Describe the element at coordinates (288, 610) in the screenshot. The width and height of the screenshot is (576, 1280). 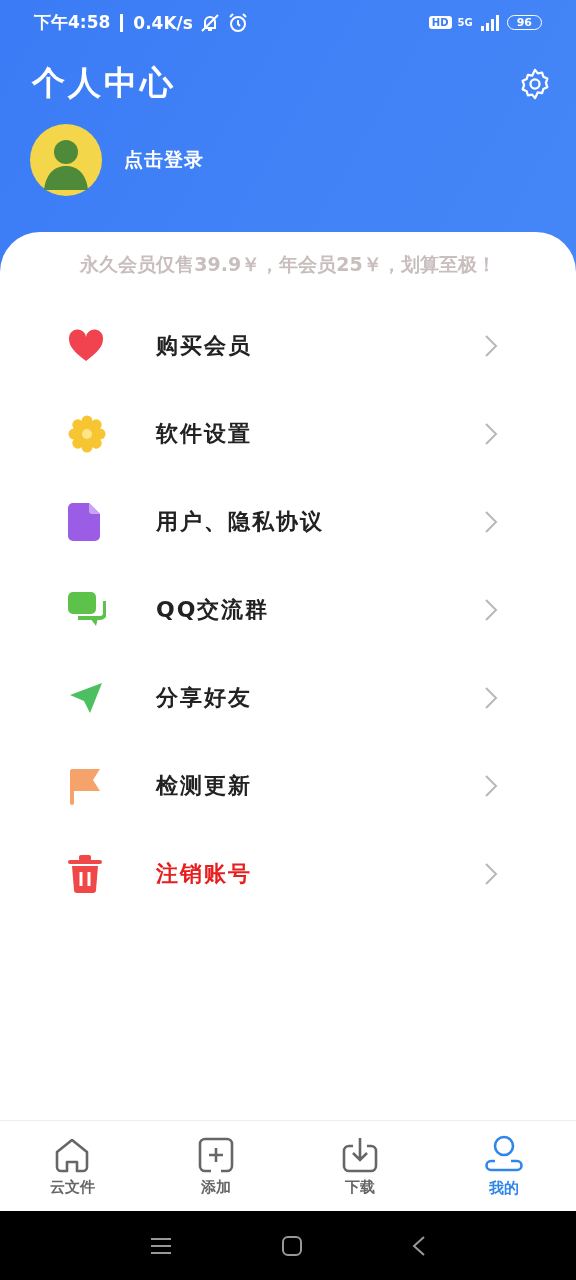
I see `menu-item: QQ交流群` at that location.